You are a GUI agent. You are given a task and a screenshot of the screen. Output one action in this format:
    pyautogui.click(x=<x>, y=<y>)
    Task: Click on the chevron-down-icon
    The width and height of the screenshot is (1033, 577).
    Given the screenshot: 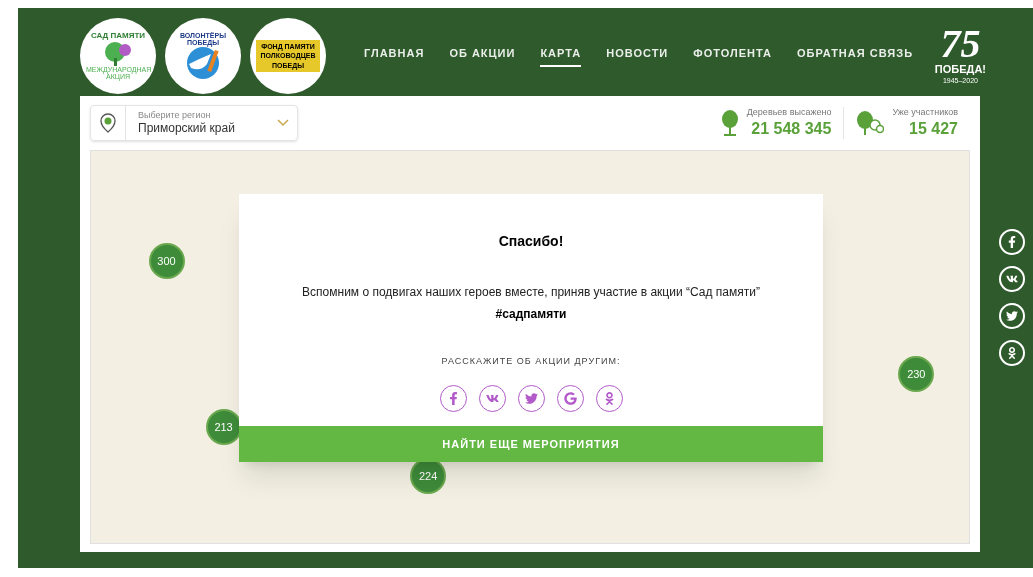 What is the action you would take?
    pyautogui.click(x=283, y=123)
    